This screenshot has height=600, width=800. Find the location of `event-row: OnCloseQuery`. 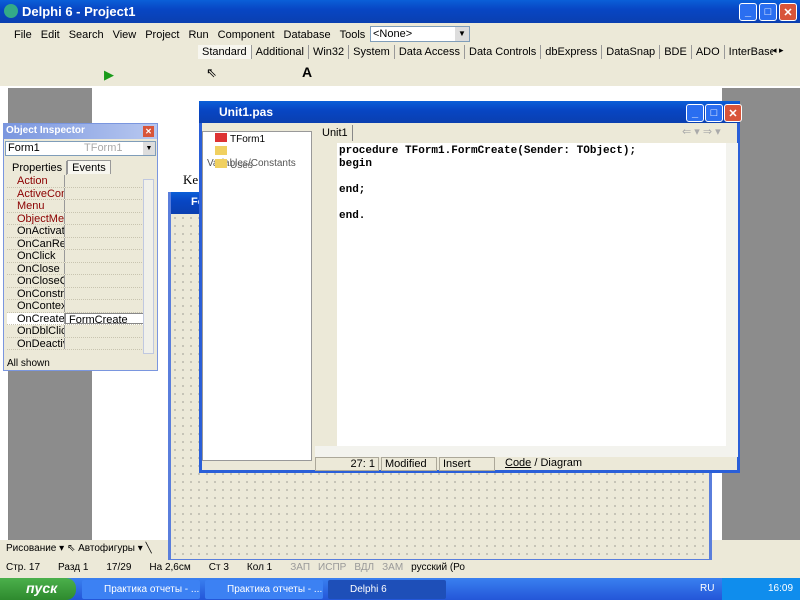

event-row: OnCloseQuery is located at coordinates (75, 281).